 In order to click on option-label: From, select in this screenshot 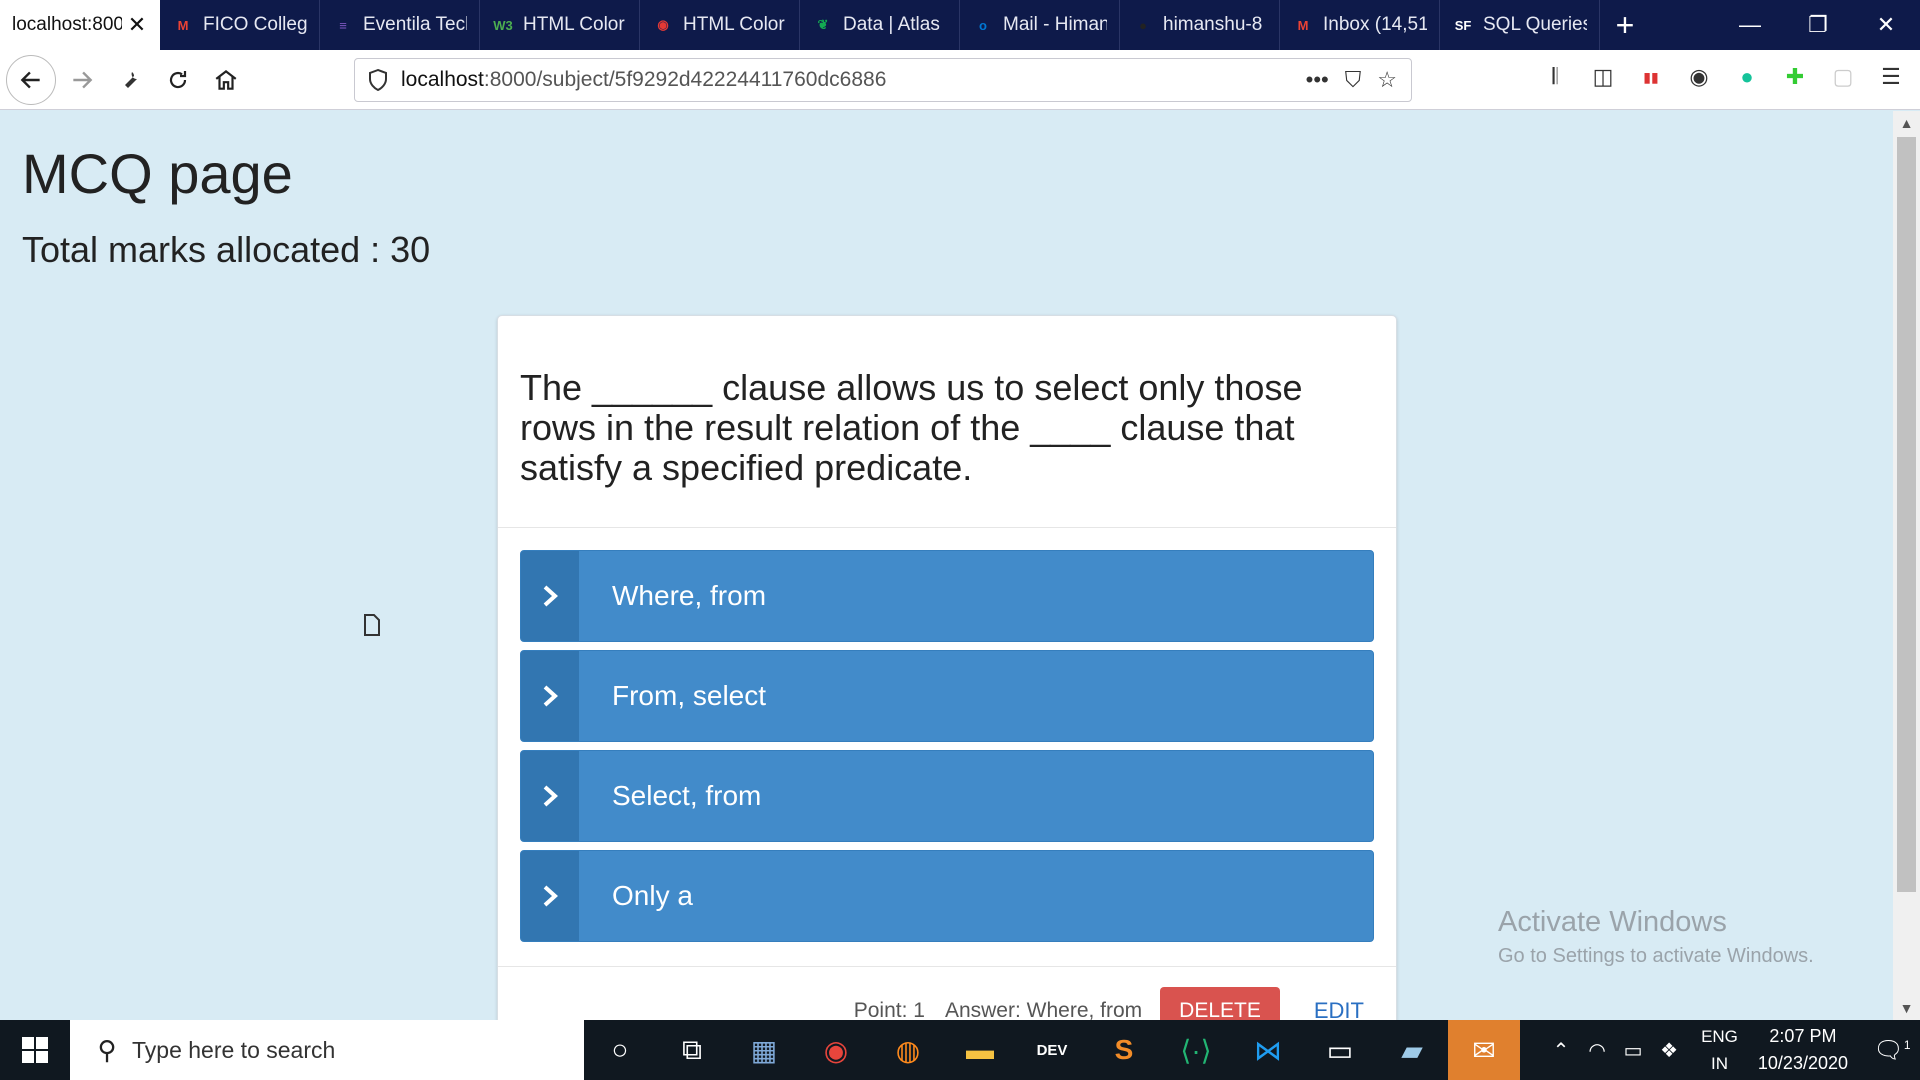, I will do `click(689, 695)`.